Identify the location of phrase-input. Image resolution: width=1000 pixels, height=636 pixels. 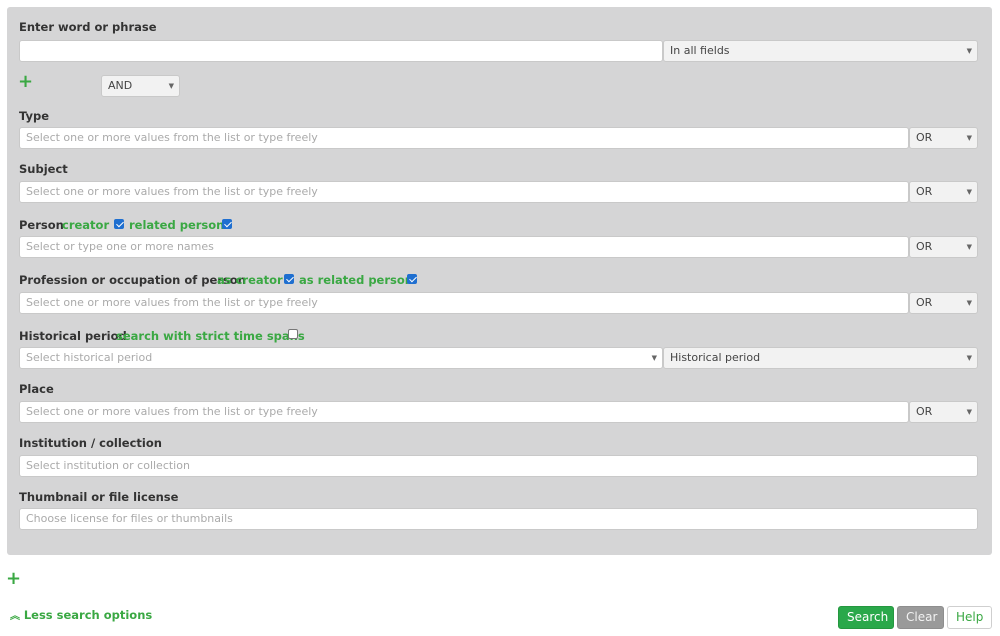
(341, 51).